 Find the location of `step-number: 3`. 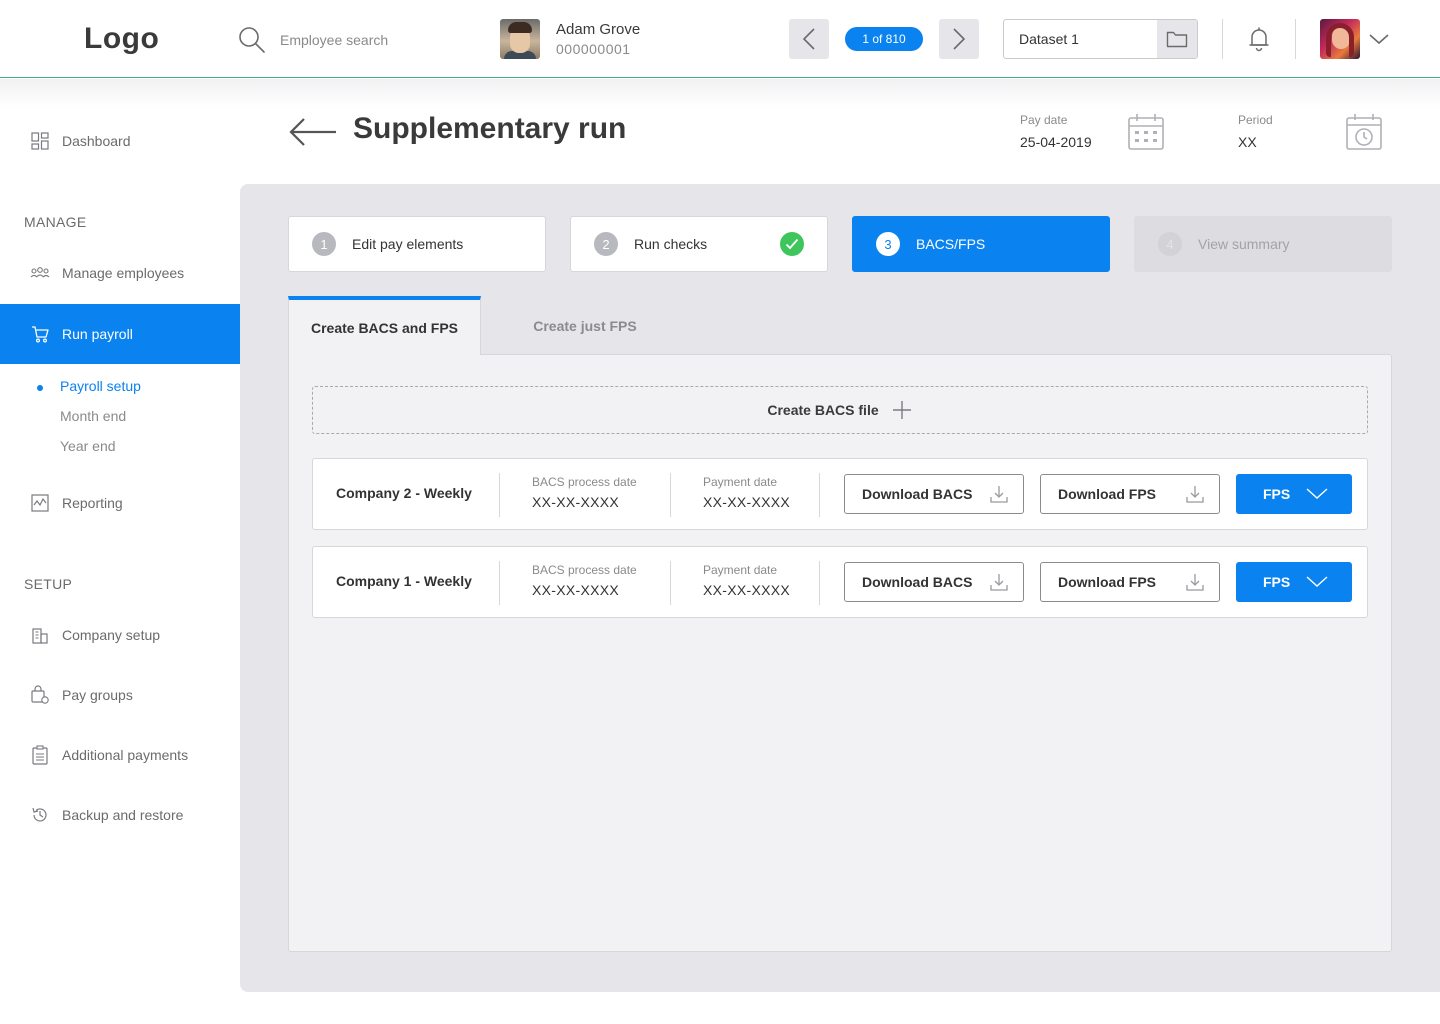

step-number: 3 is located at coordinates (888, 244).